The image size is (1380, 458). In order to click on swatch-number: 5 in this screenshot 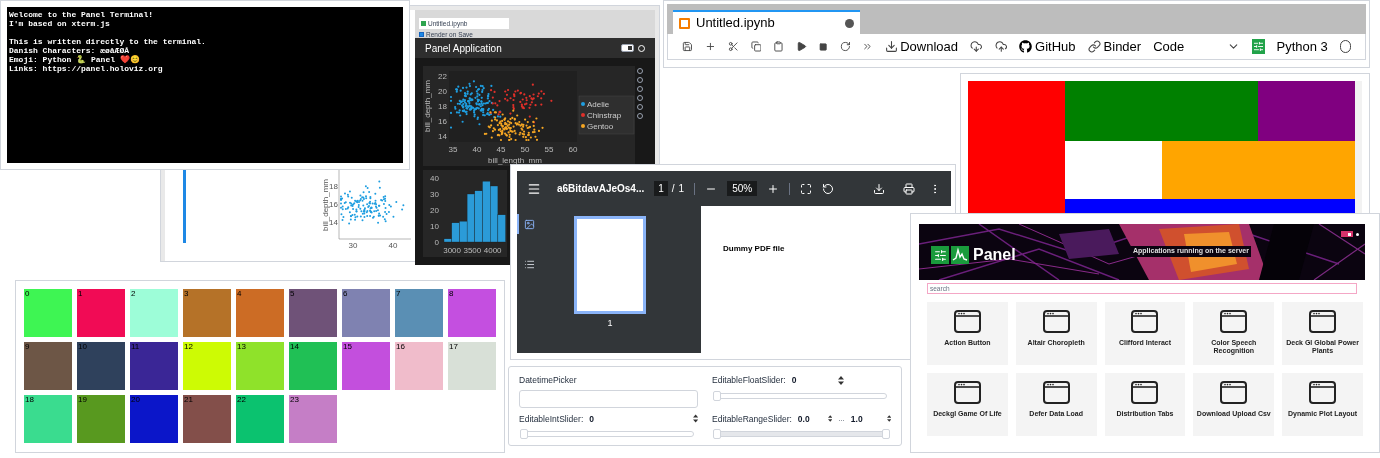, I will do `click(292, 293)`.